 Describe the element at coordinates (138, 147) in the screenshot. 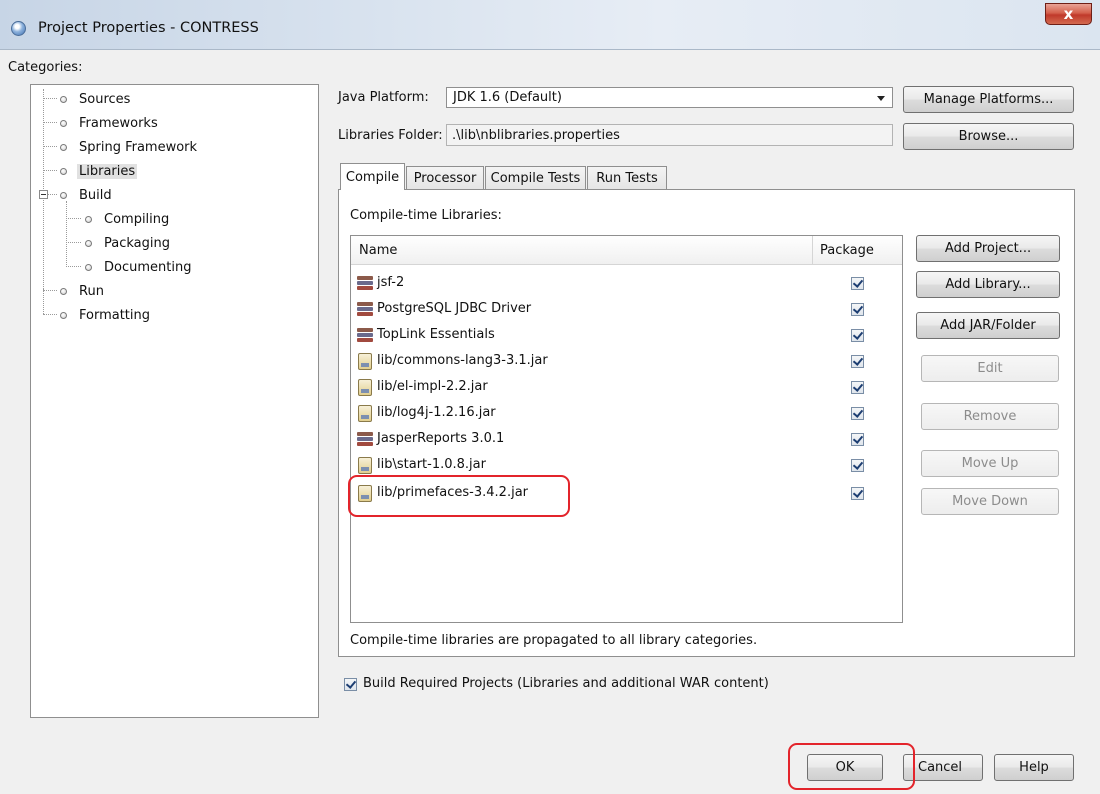

I see `tree-item-label: Spring Framework` at that location.